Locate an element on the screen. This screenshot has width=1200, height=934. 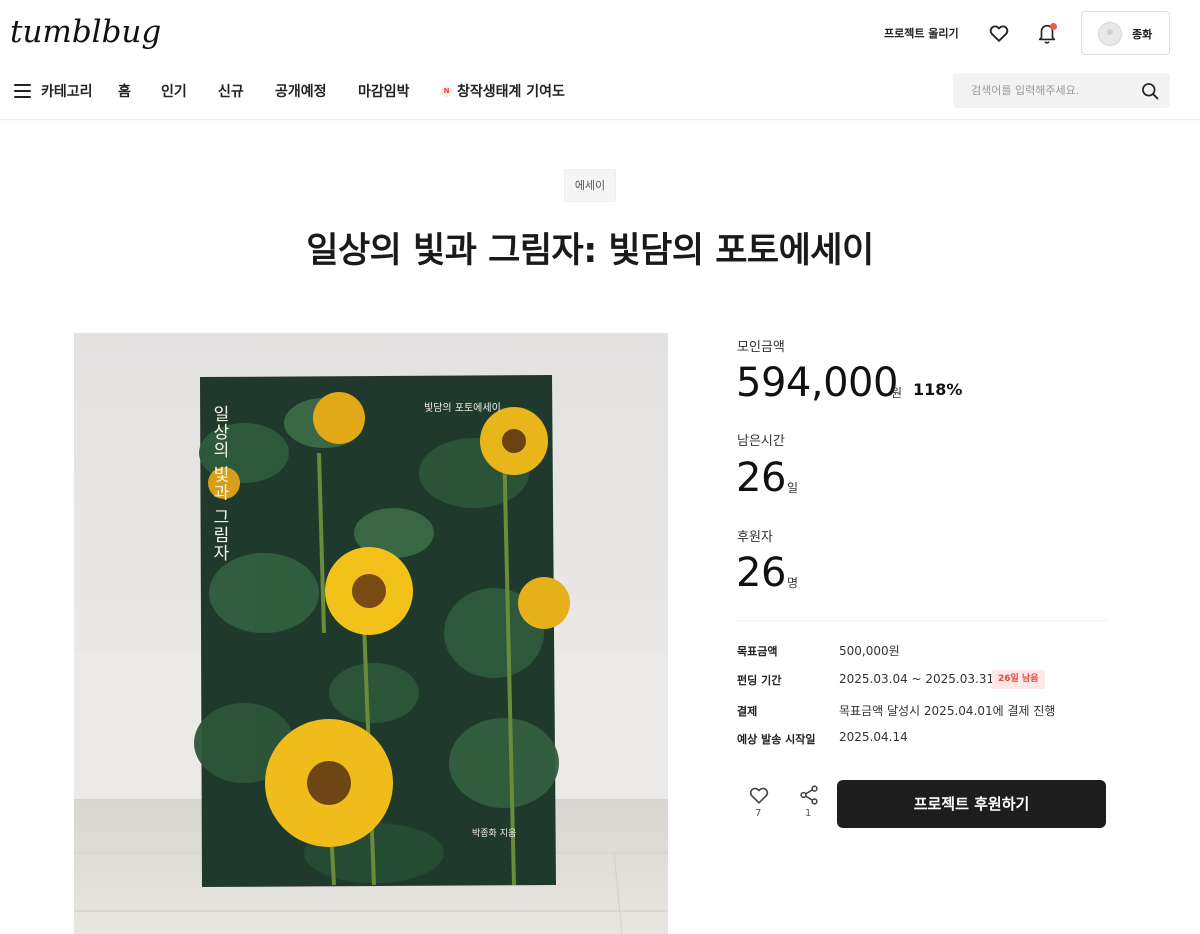
search-input is located at coordinates (1043, 90).